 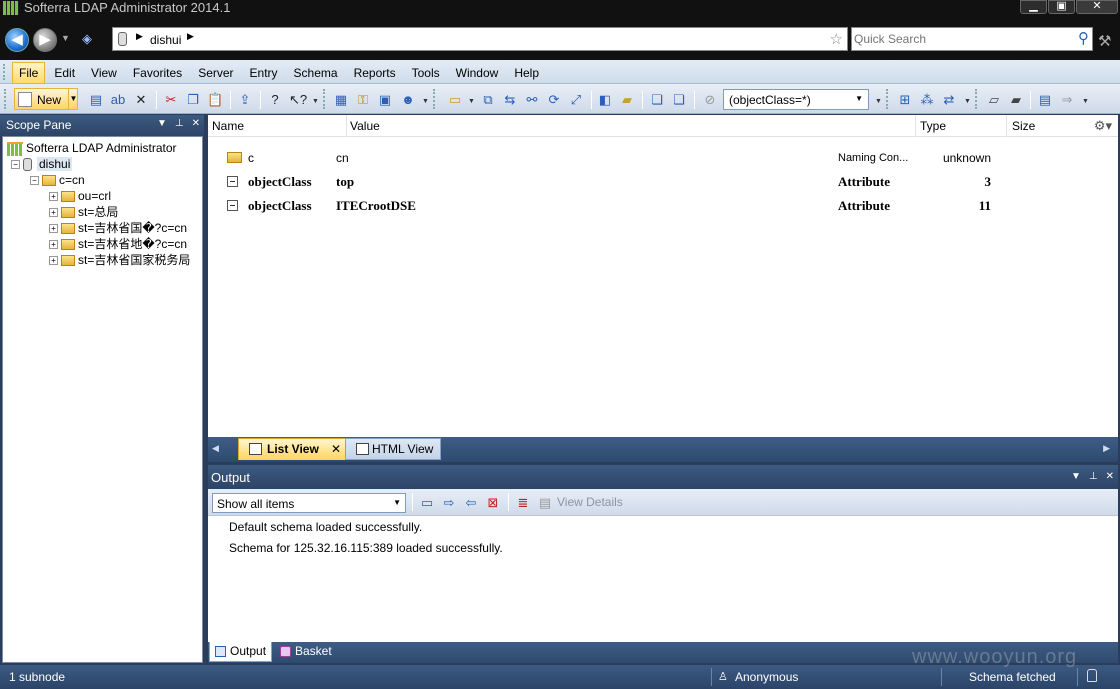 I want to click on log-icon: ▱, so click(x=994, y=99).